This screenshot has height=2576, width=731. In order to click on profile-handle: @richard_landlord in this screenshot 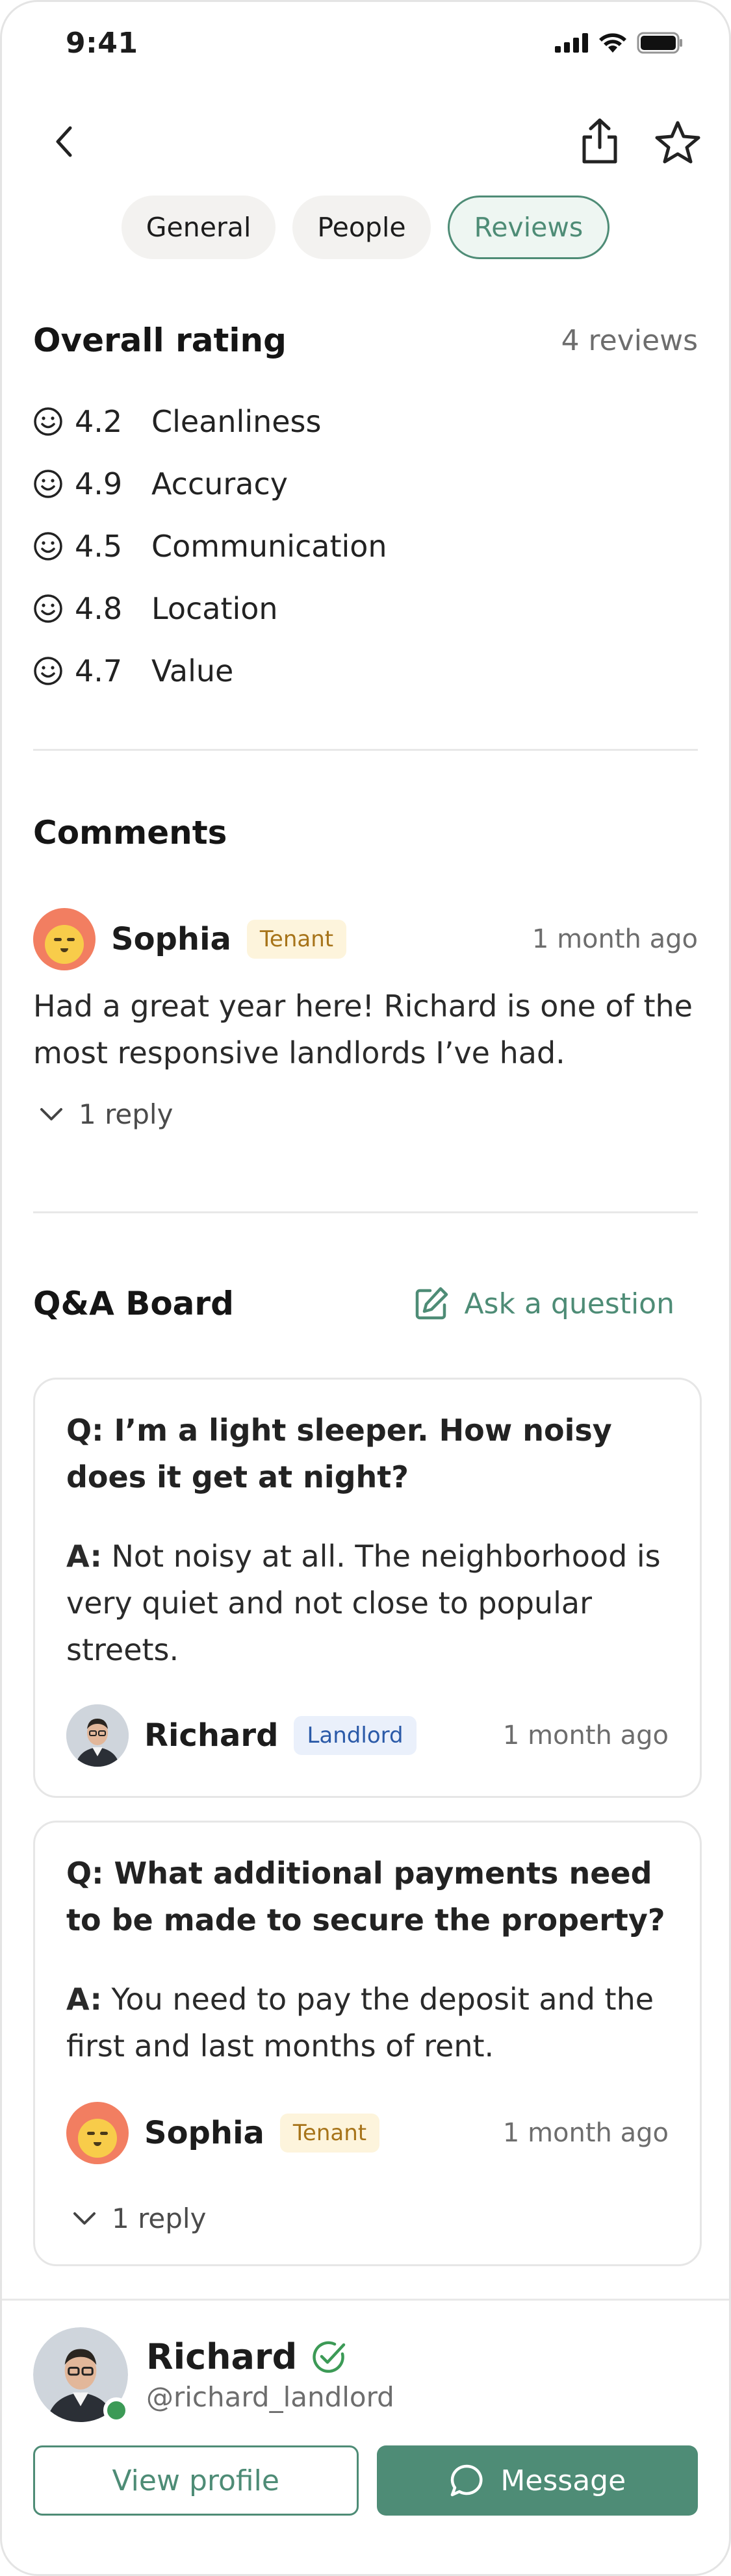, I will do `click(270, 2397)`.